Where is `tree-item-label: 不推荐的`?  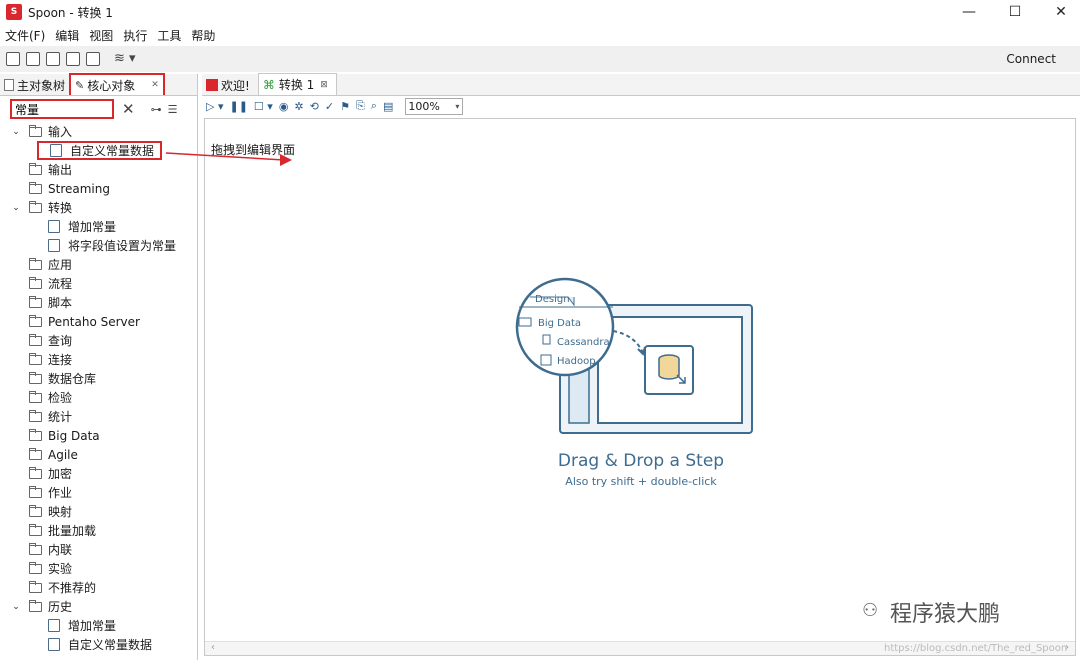
tree-item-label: 不推荐的 is located at coordinates (72, 588).